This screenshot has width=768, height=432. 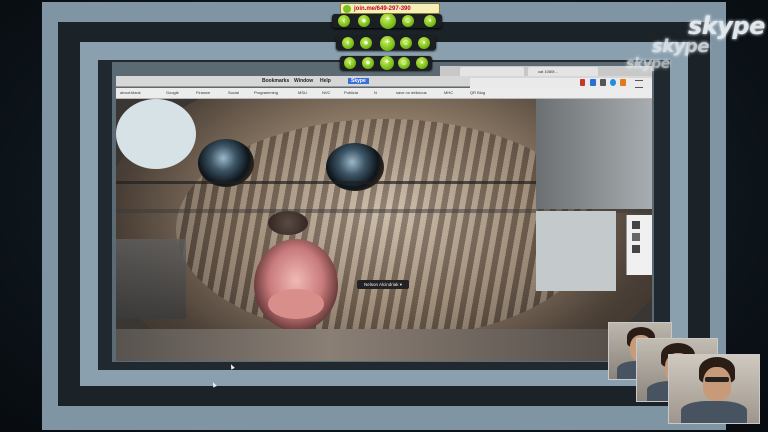 I want to click on skype-extension-icon, so click(x=613, y=82).